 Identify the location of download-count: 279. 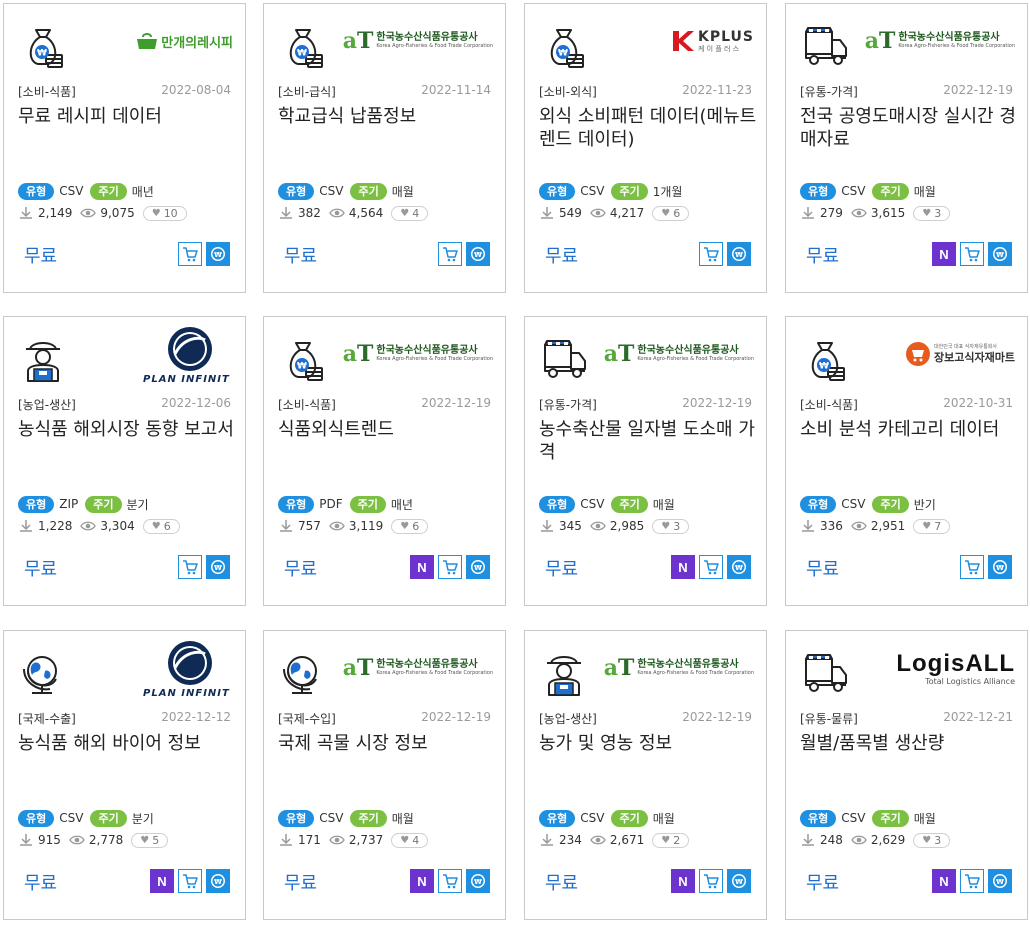
(831, 213).